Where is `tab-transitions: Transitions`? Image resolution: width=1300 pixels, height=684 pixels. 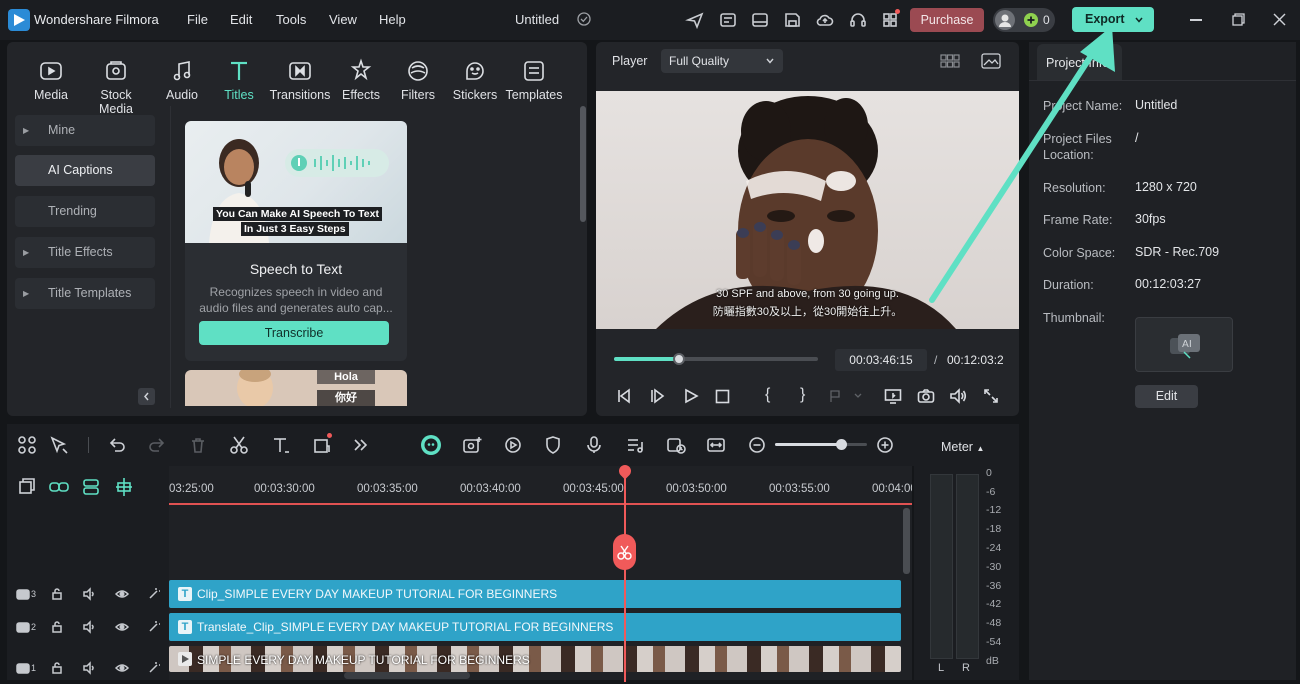
tab-transitions: Transitions is located at coordinates (300, 80).